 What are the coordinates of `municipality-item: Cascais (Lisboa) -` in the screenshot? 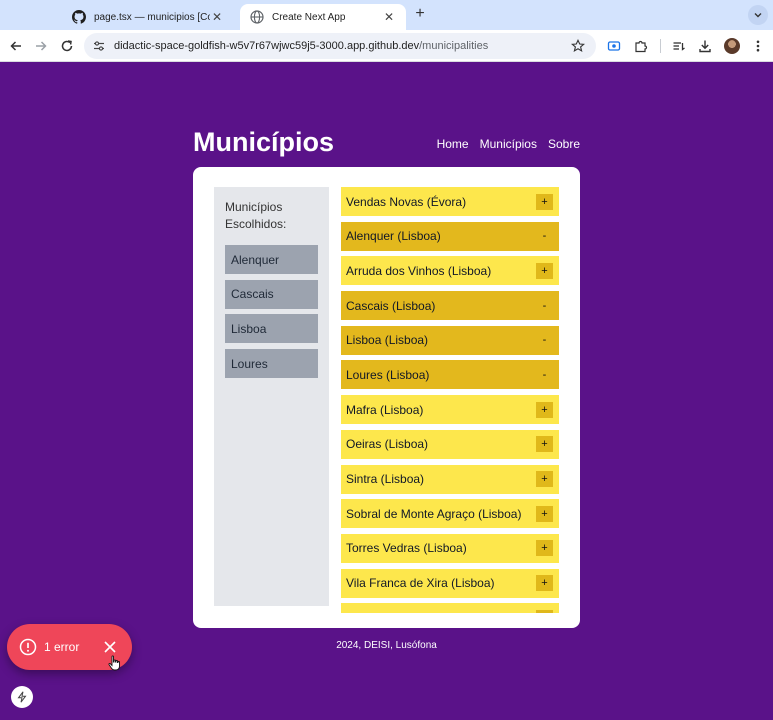 It's located at (450, 306).